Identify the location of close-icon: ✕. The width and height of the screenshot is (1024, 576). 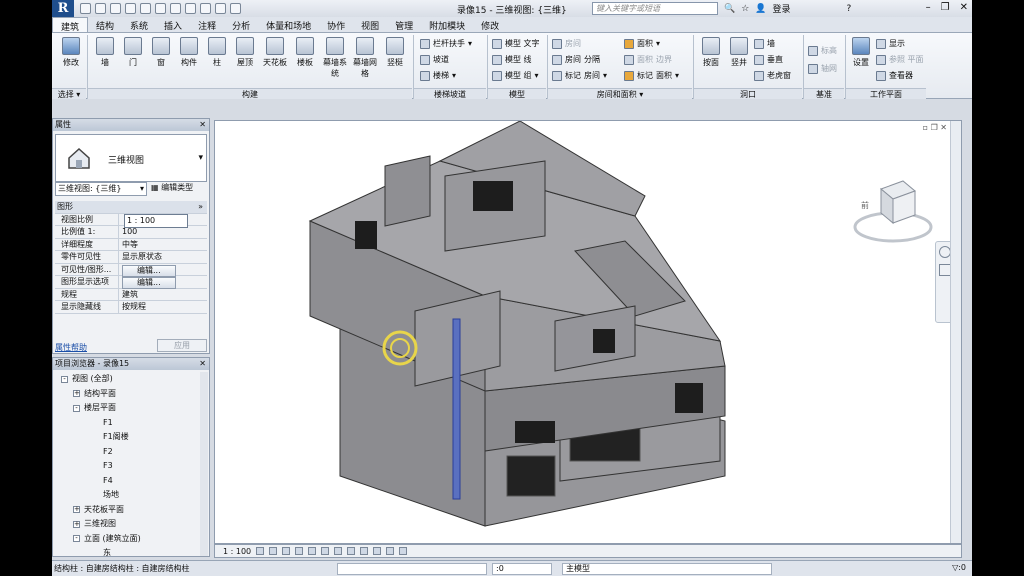
(202, 125).